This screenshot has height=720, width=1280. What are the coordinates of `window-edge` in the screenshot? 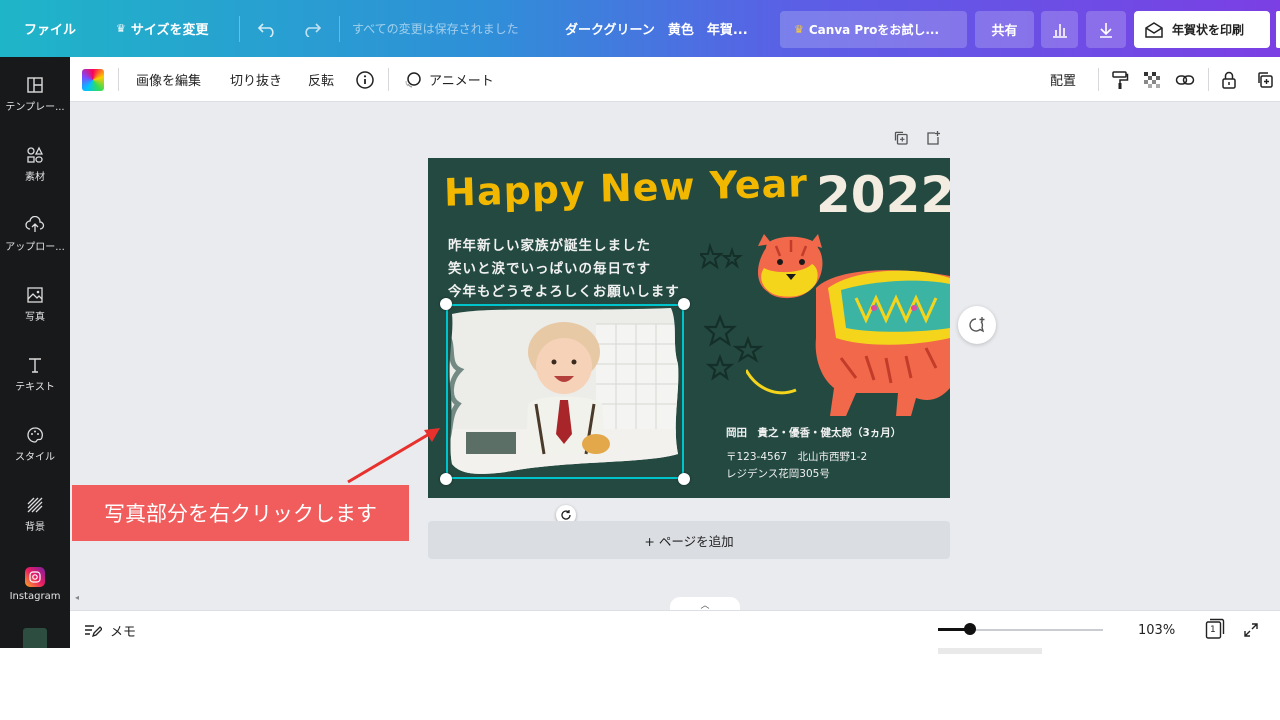 It's located at (990, 651).